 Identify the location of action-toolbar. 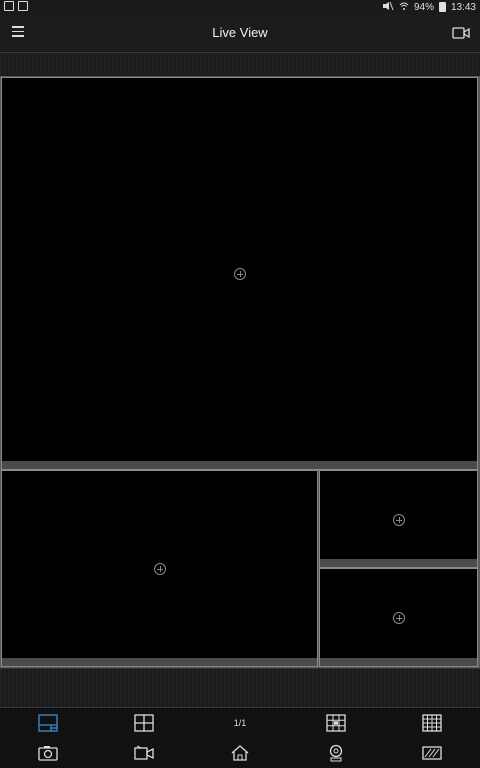
(240, 753).